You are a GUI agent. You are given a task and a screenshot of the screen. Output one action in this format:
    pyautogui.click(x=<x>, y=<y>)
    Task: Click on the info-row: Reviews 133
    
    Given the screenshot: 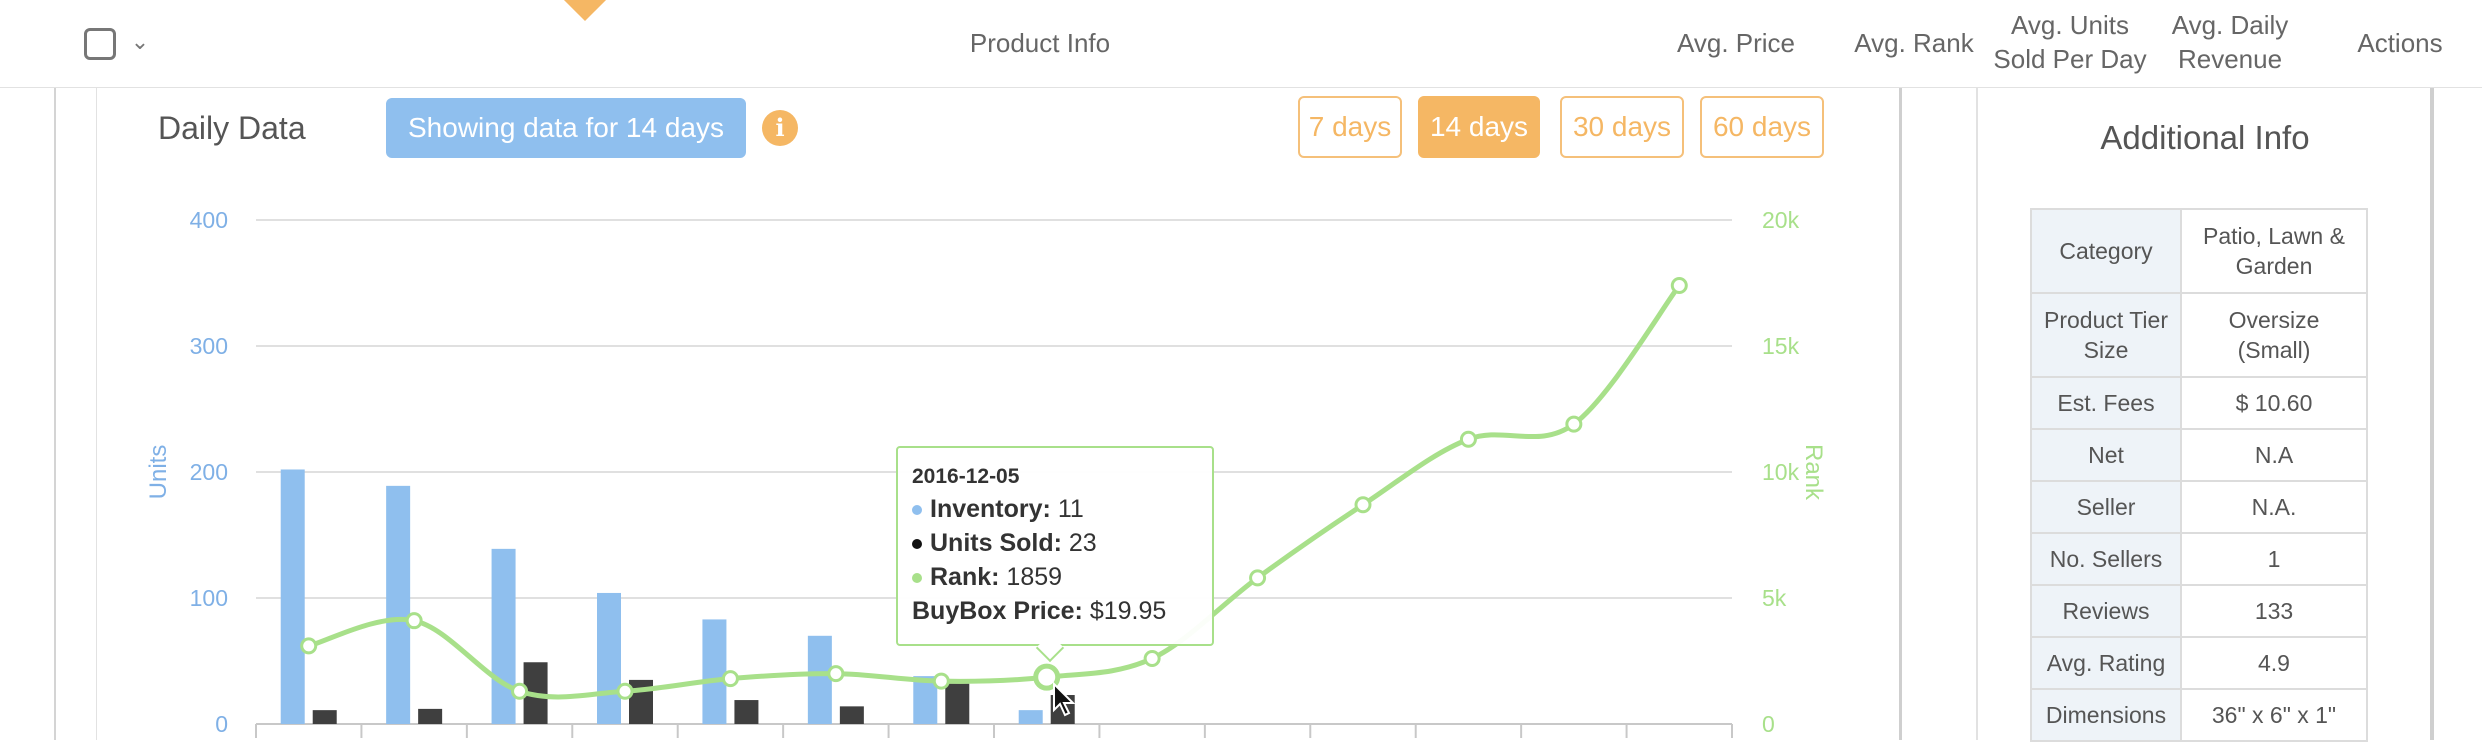 What is the action you would take?
    pyautogui.click(x=2199, y=611)
    